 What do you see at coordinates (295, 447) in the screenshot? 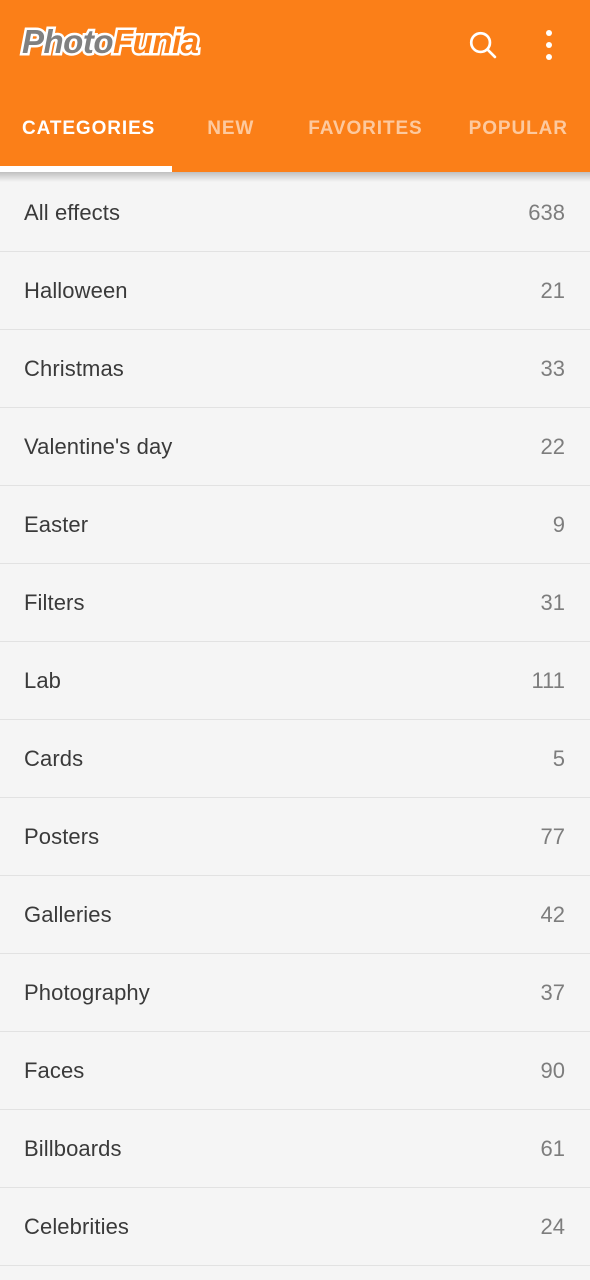
I see `category-row: Valentine's day 22` at bounding box center [295, 447].